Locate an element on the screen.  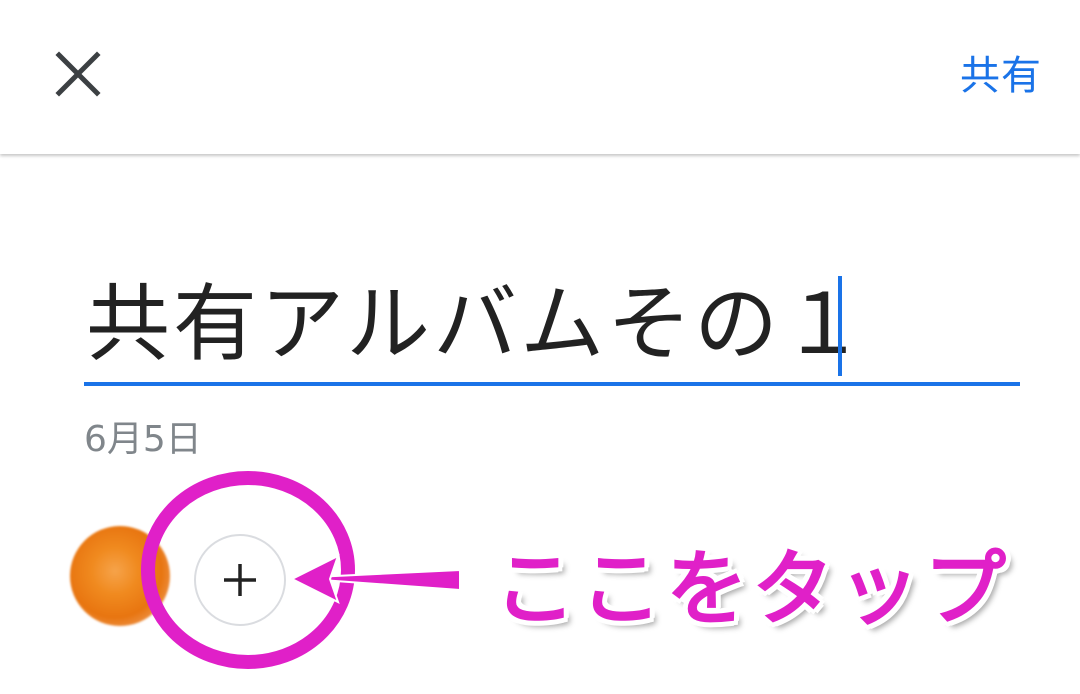
plus-icon is located at coordinates (240, 580).